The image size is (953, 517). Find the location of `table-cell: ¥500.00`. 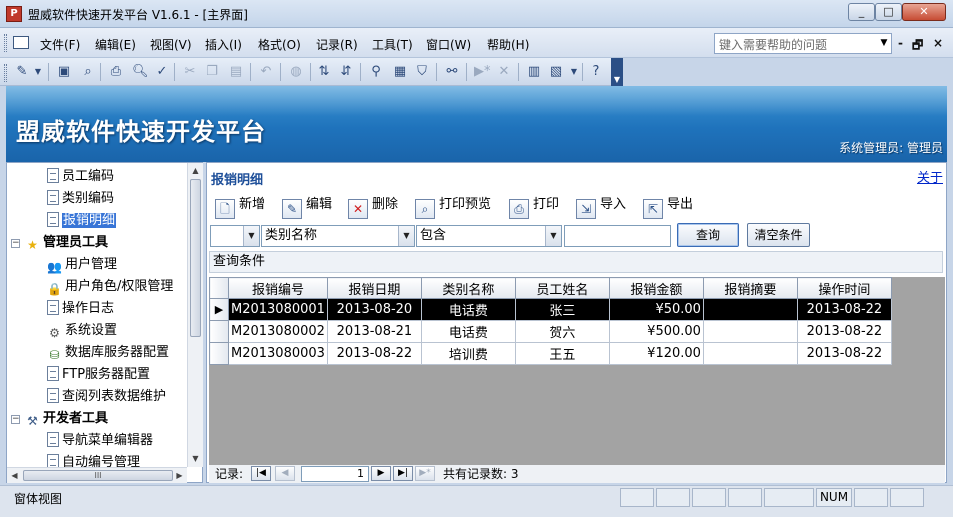

table-cell: ¥500.00 is located at coordinates (656, 331).